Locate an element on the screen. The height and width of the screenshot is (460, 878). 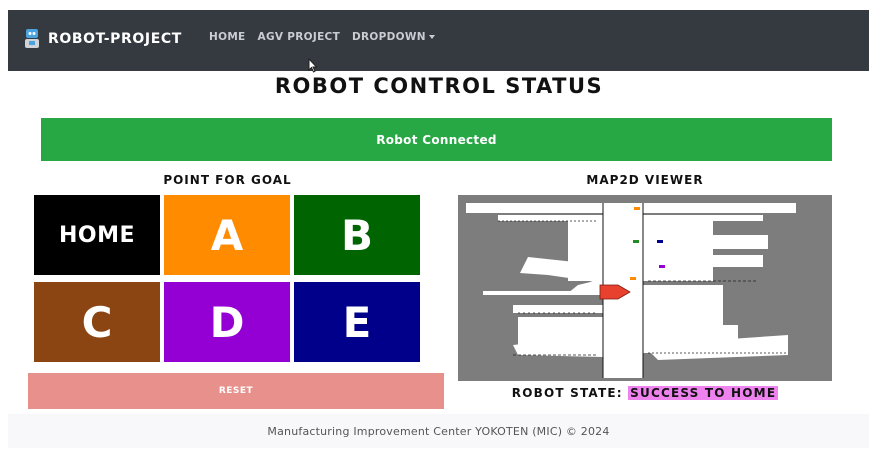
nav-links: HOME AGV PROJECT DROPDOWN is located at coordinates (328, 37).